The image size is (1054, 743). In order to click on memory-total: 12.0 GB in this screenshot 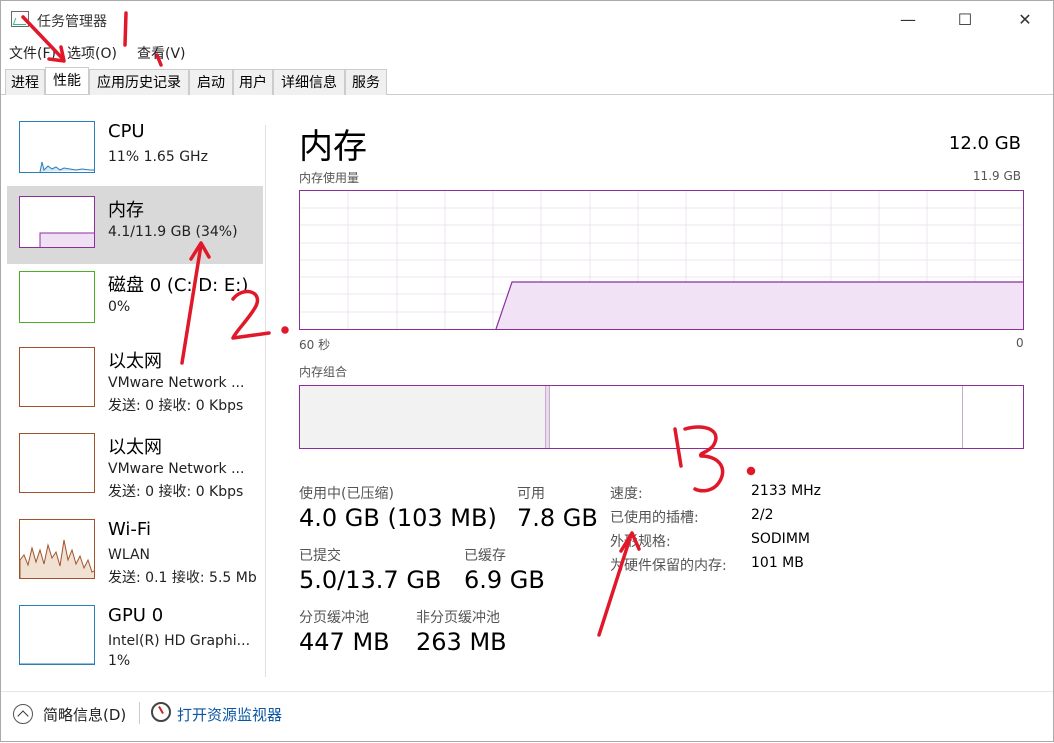, I will do `click(984, 143)`.